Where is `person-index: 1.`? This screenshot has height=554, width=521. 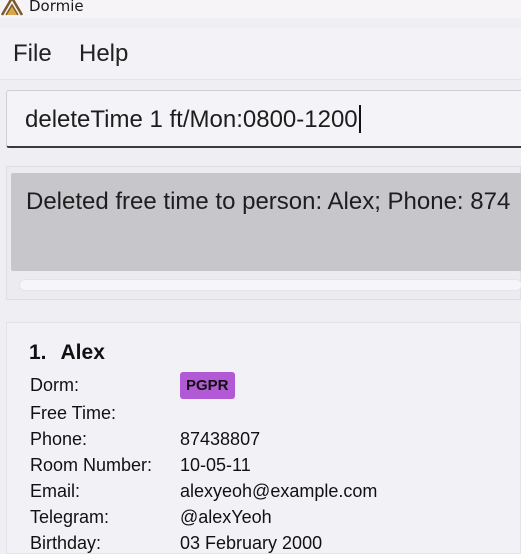 person-index: 1. is located at coordinates (38, 352).